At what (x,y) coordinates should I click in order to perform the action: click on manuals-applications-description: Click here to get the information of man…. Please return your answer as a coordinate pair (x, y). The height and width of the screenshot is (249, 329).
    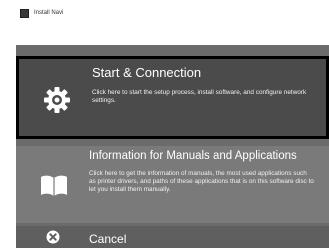
    Looking at the image, I should click on (201, 182).